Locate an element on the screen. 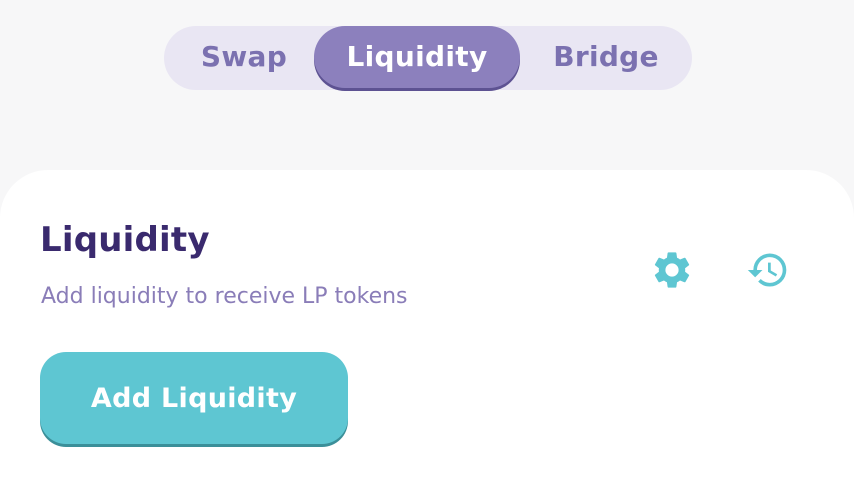  history-icon is located at coordinates (767, 270).